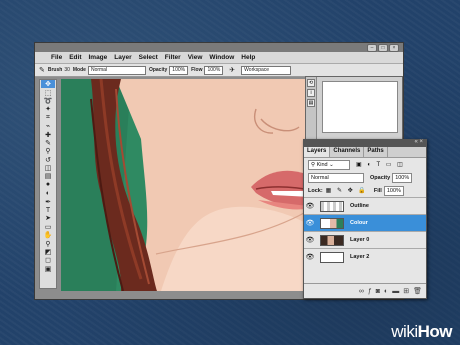  What do you see at coordinates (48, 176) in the screenshot?
I see `gradient-icon: ▤` at bounding box center [48, 176].